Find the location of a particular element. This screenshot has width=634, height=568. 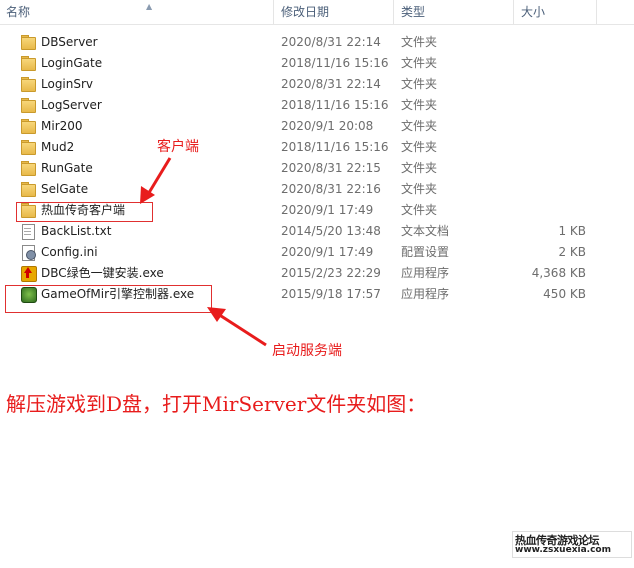

server-annotation-label: 启动服务端 is located at coordinates (307, 351).